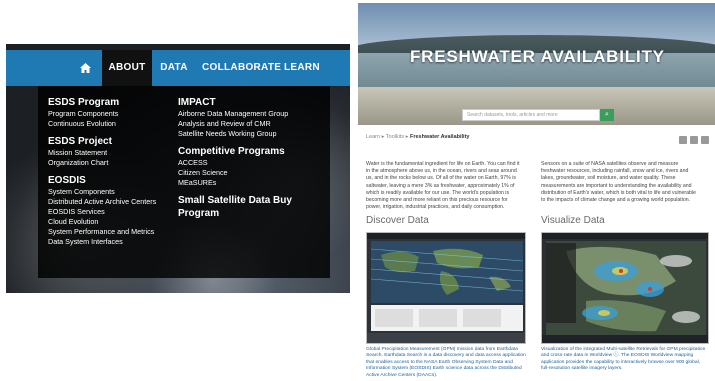 This screenshot has height=381, width=715. What do you see at coordinates (395, 137) in the screenshot?
I see `breadcrumb-toolkits: Toolkits` at bounding box center [395, 137].